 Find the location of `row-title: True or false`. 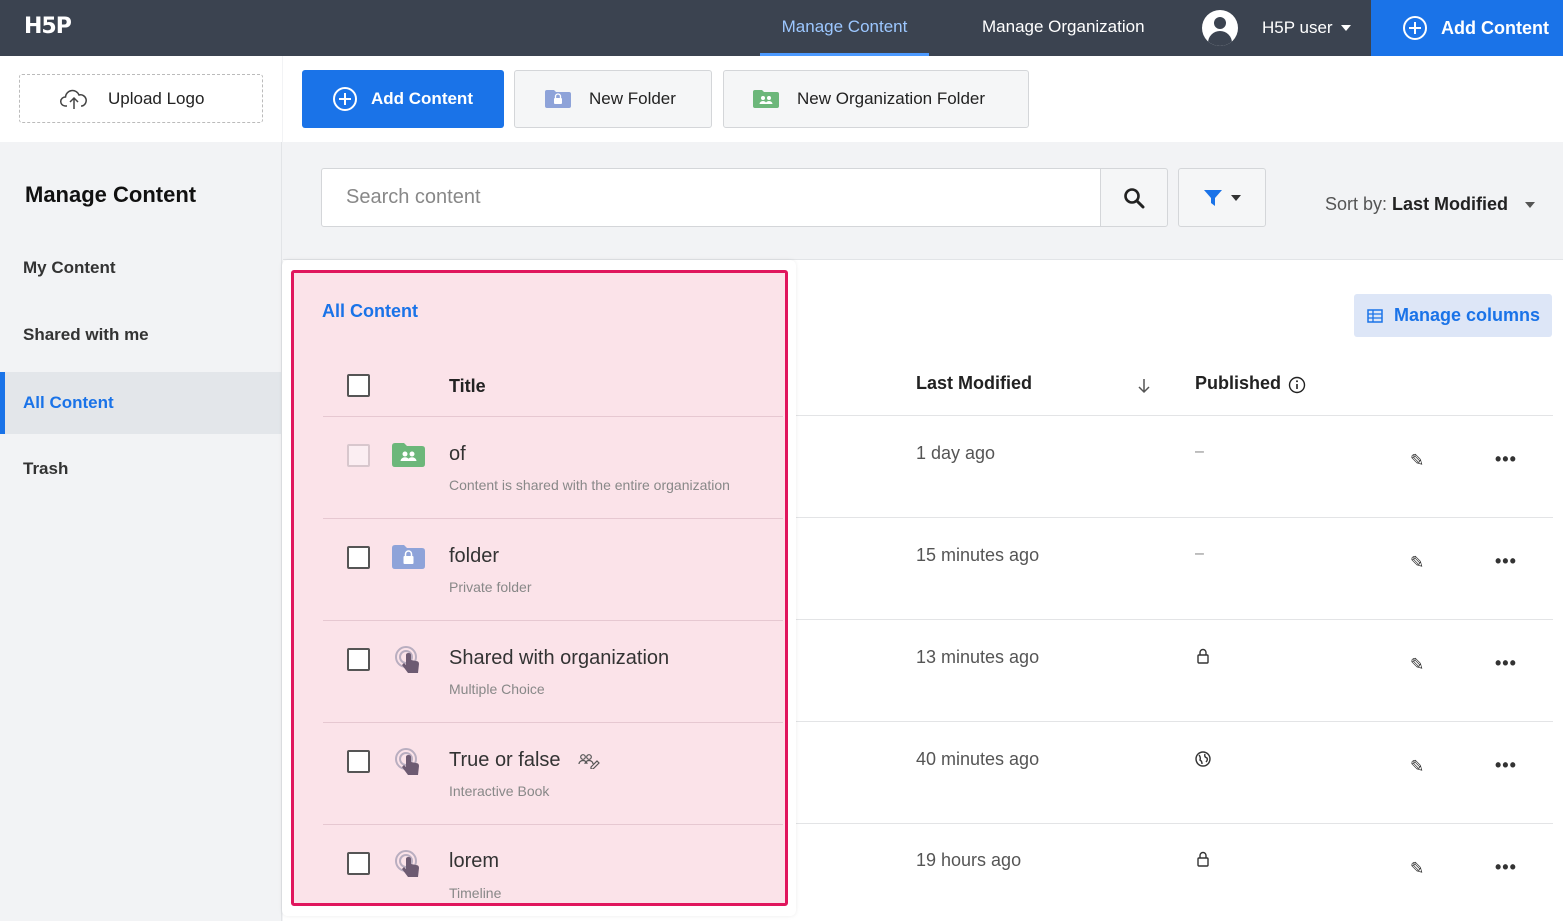

row-title: True or false is located at coordinates (505, 760).